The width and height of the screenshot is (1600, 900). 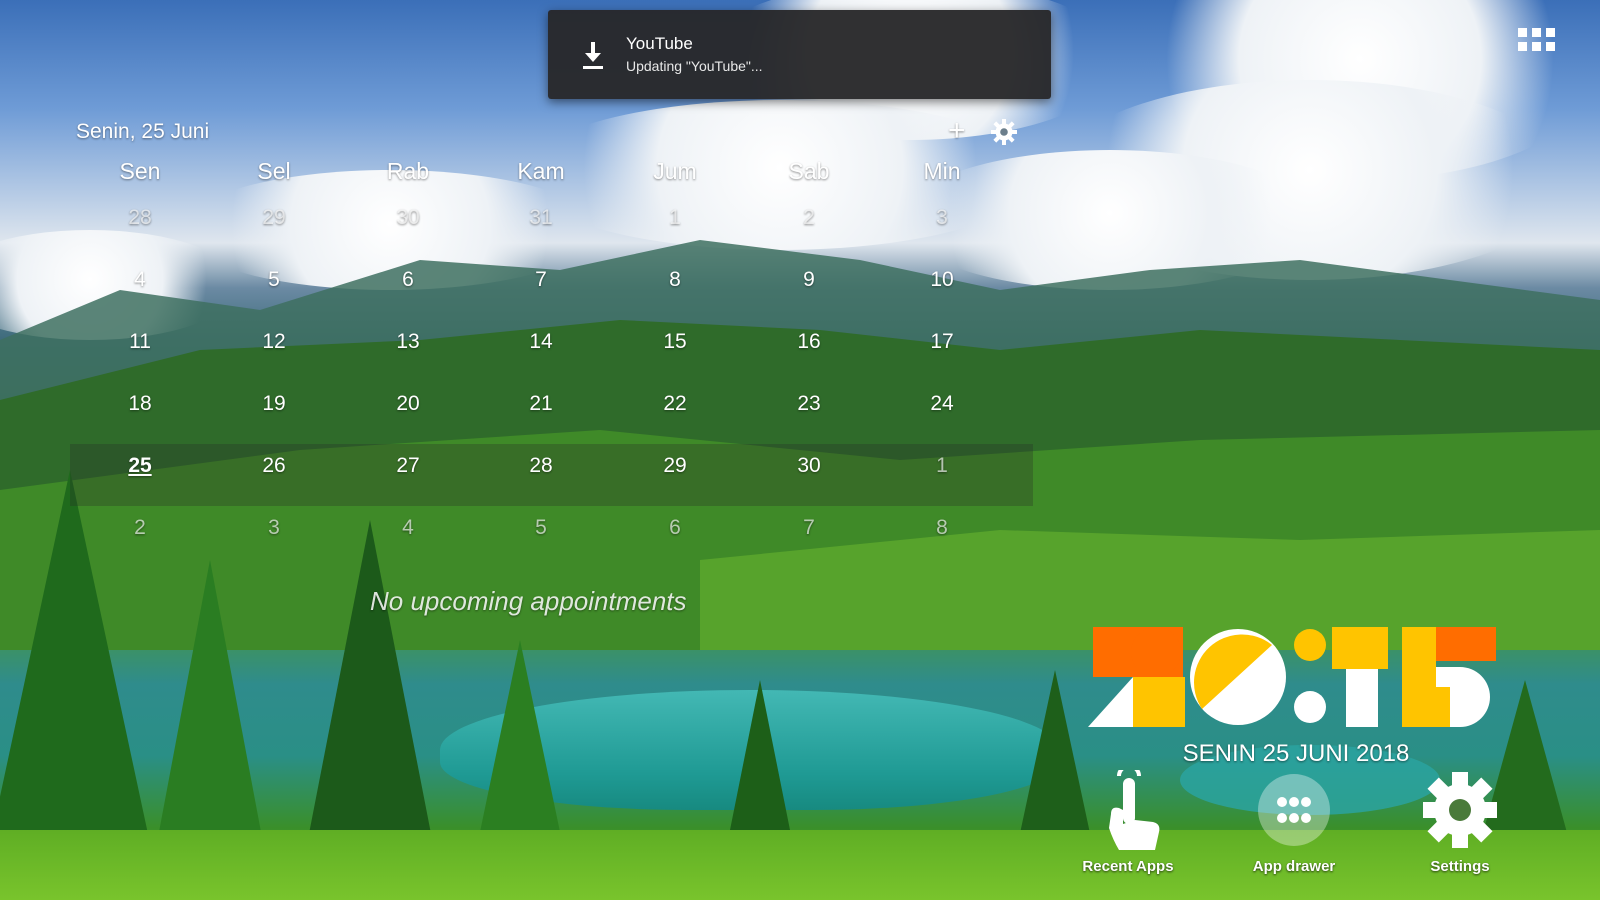 I want to click on notification-title: YouTube, so click(x=659, y=43).